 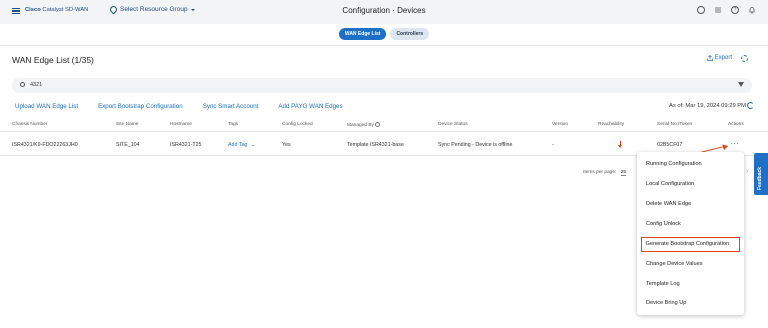 What do you see at coordinates (701, 10) in the screenshot?
I see `cloud-icon` at bounding box center [701, 10].